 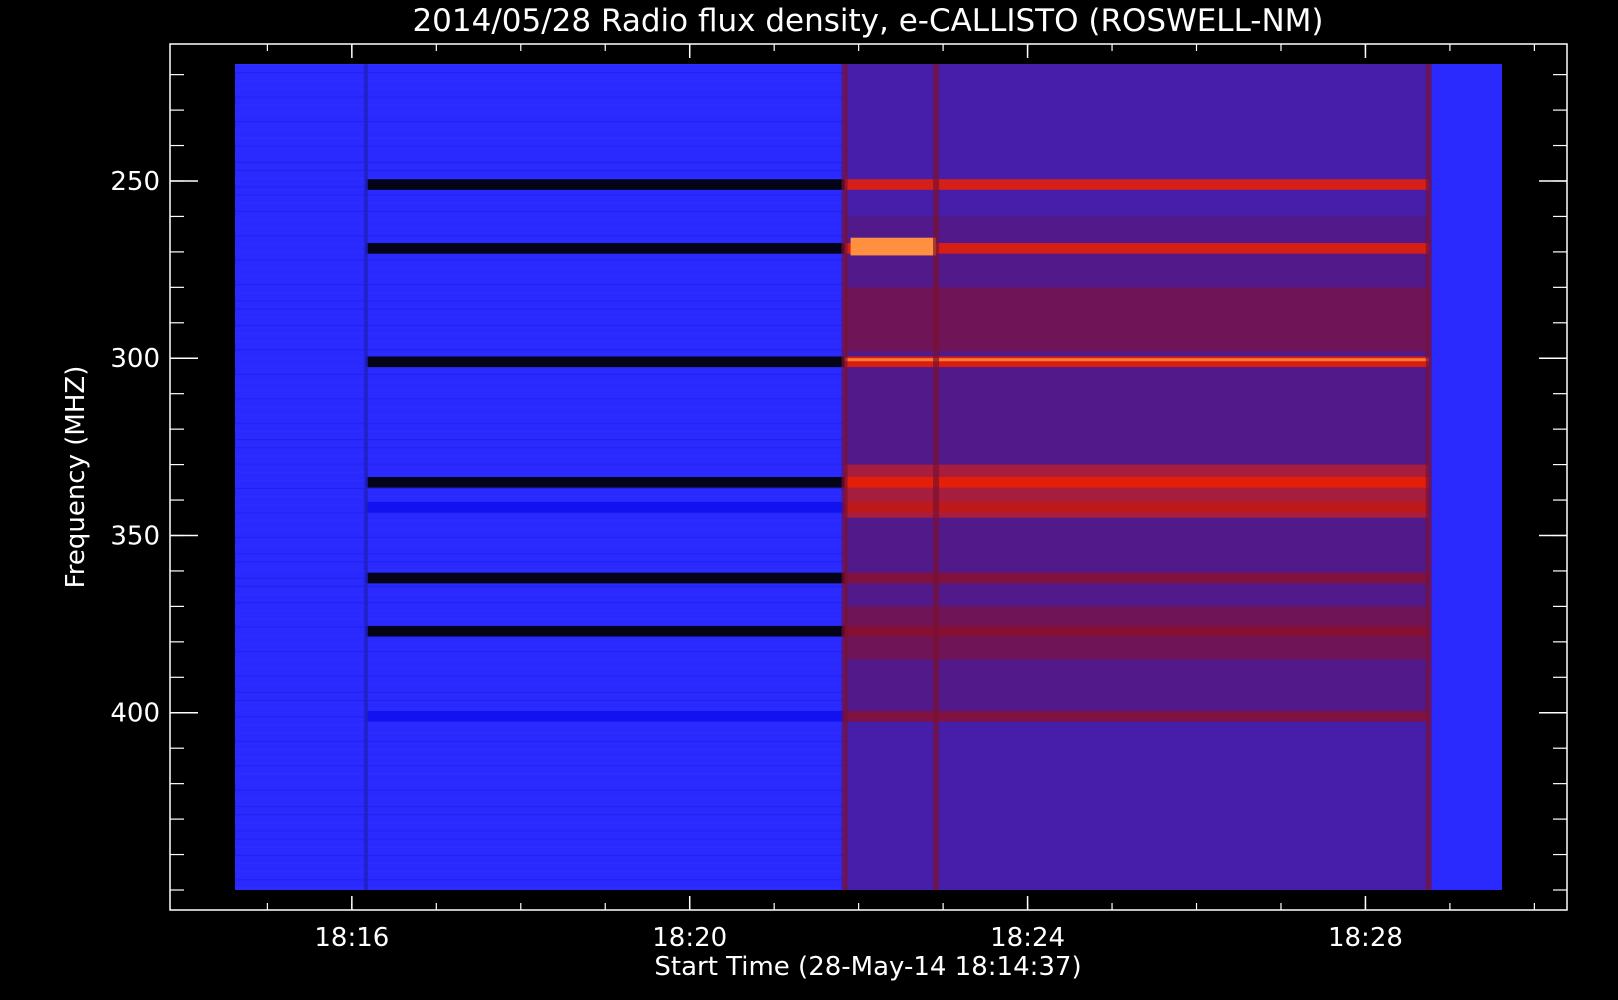 I want to click on y-tick-label: 350, so click(x=135, y=536).